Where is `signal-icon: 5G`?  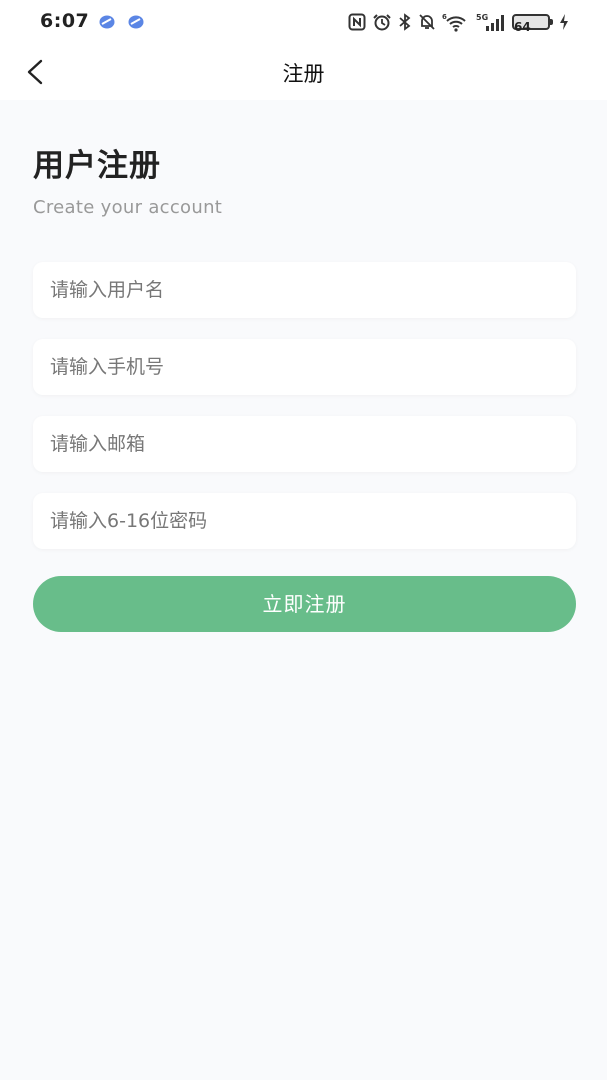 signal-icon: 5G is located at coordinates (490, 22).